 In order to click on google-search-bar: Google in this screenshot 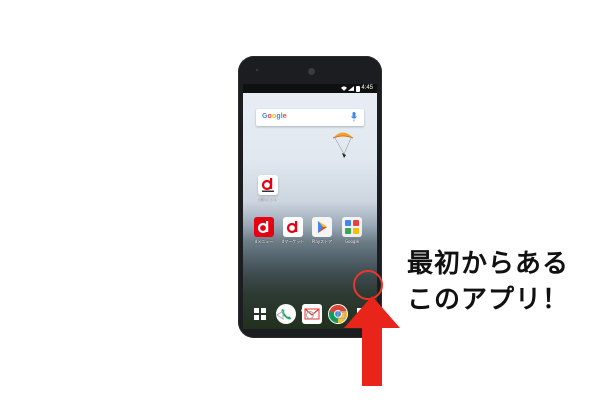, I will do `click(310, 117)`.